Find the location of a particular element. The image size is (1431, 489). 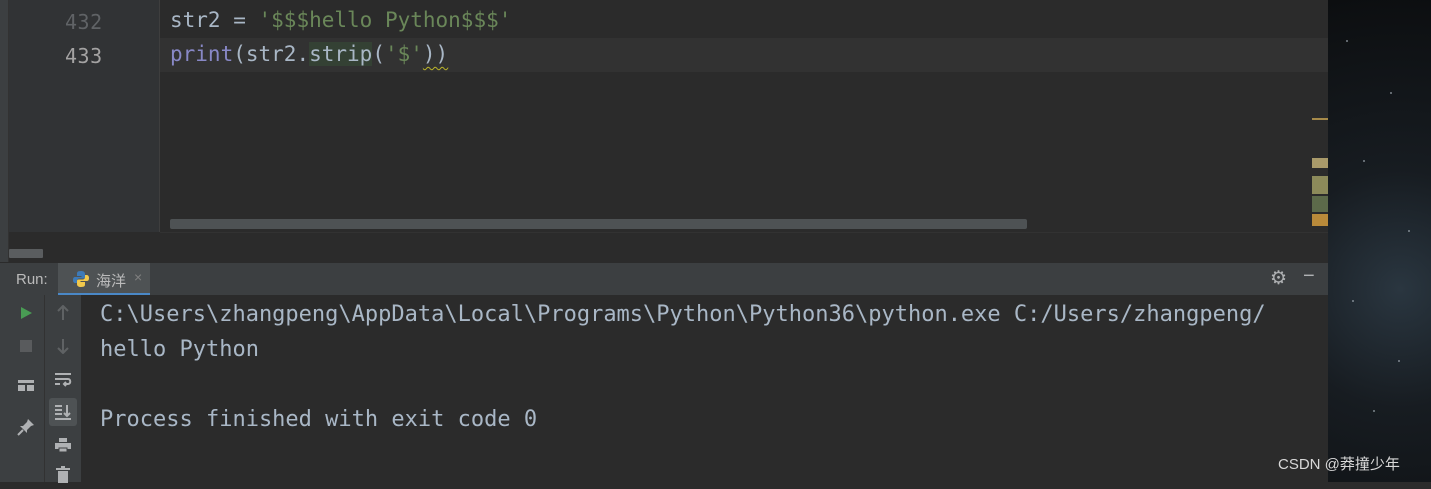

pin-icon is located at coordinates (25, 427).